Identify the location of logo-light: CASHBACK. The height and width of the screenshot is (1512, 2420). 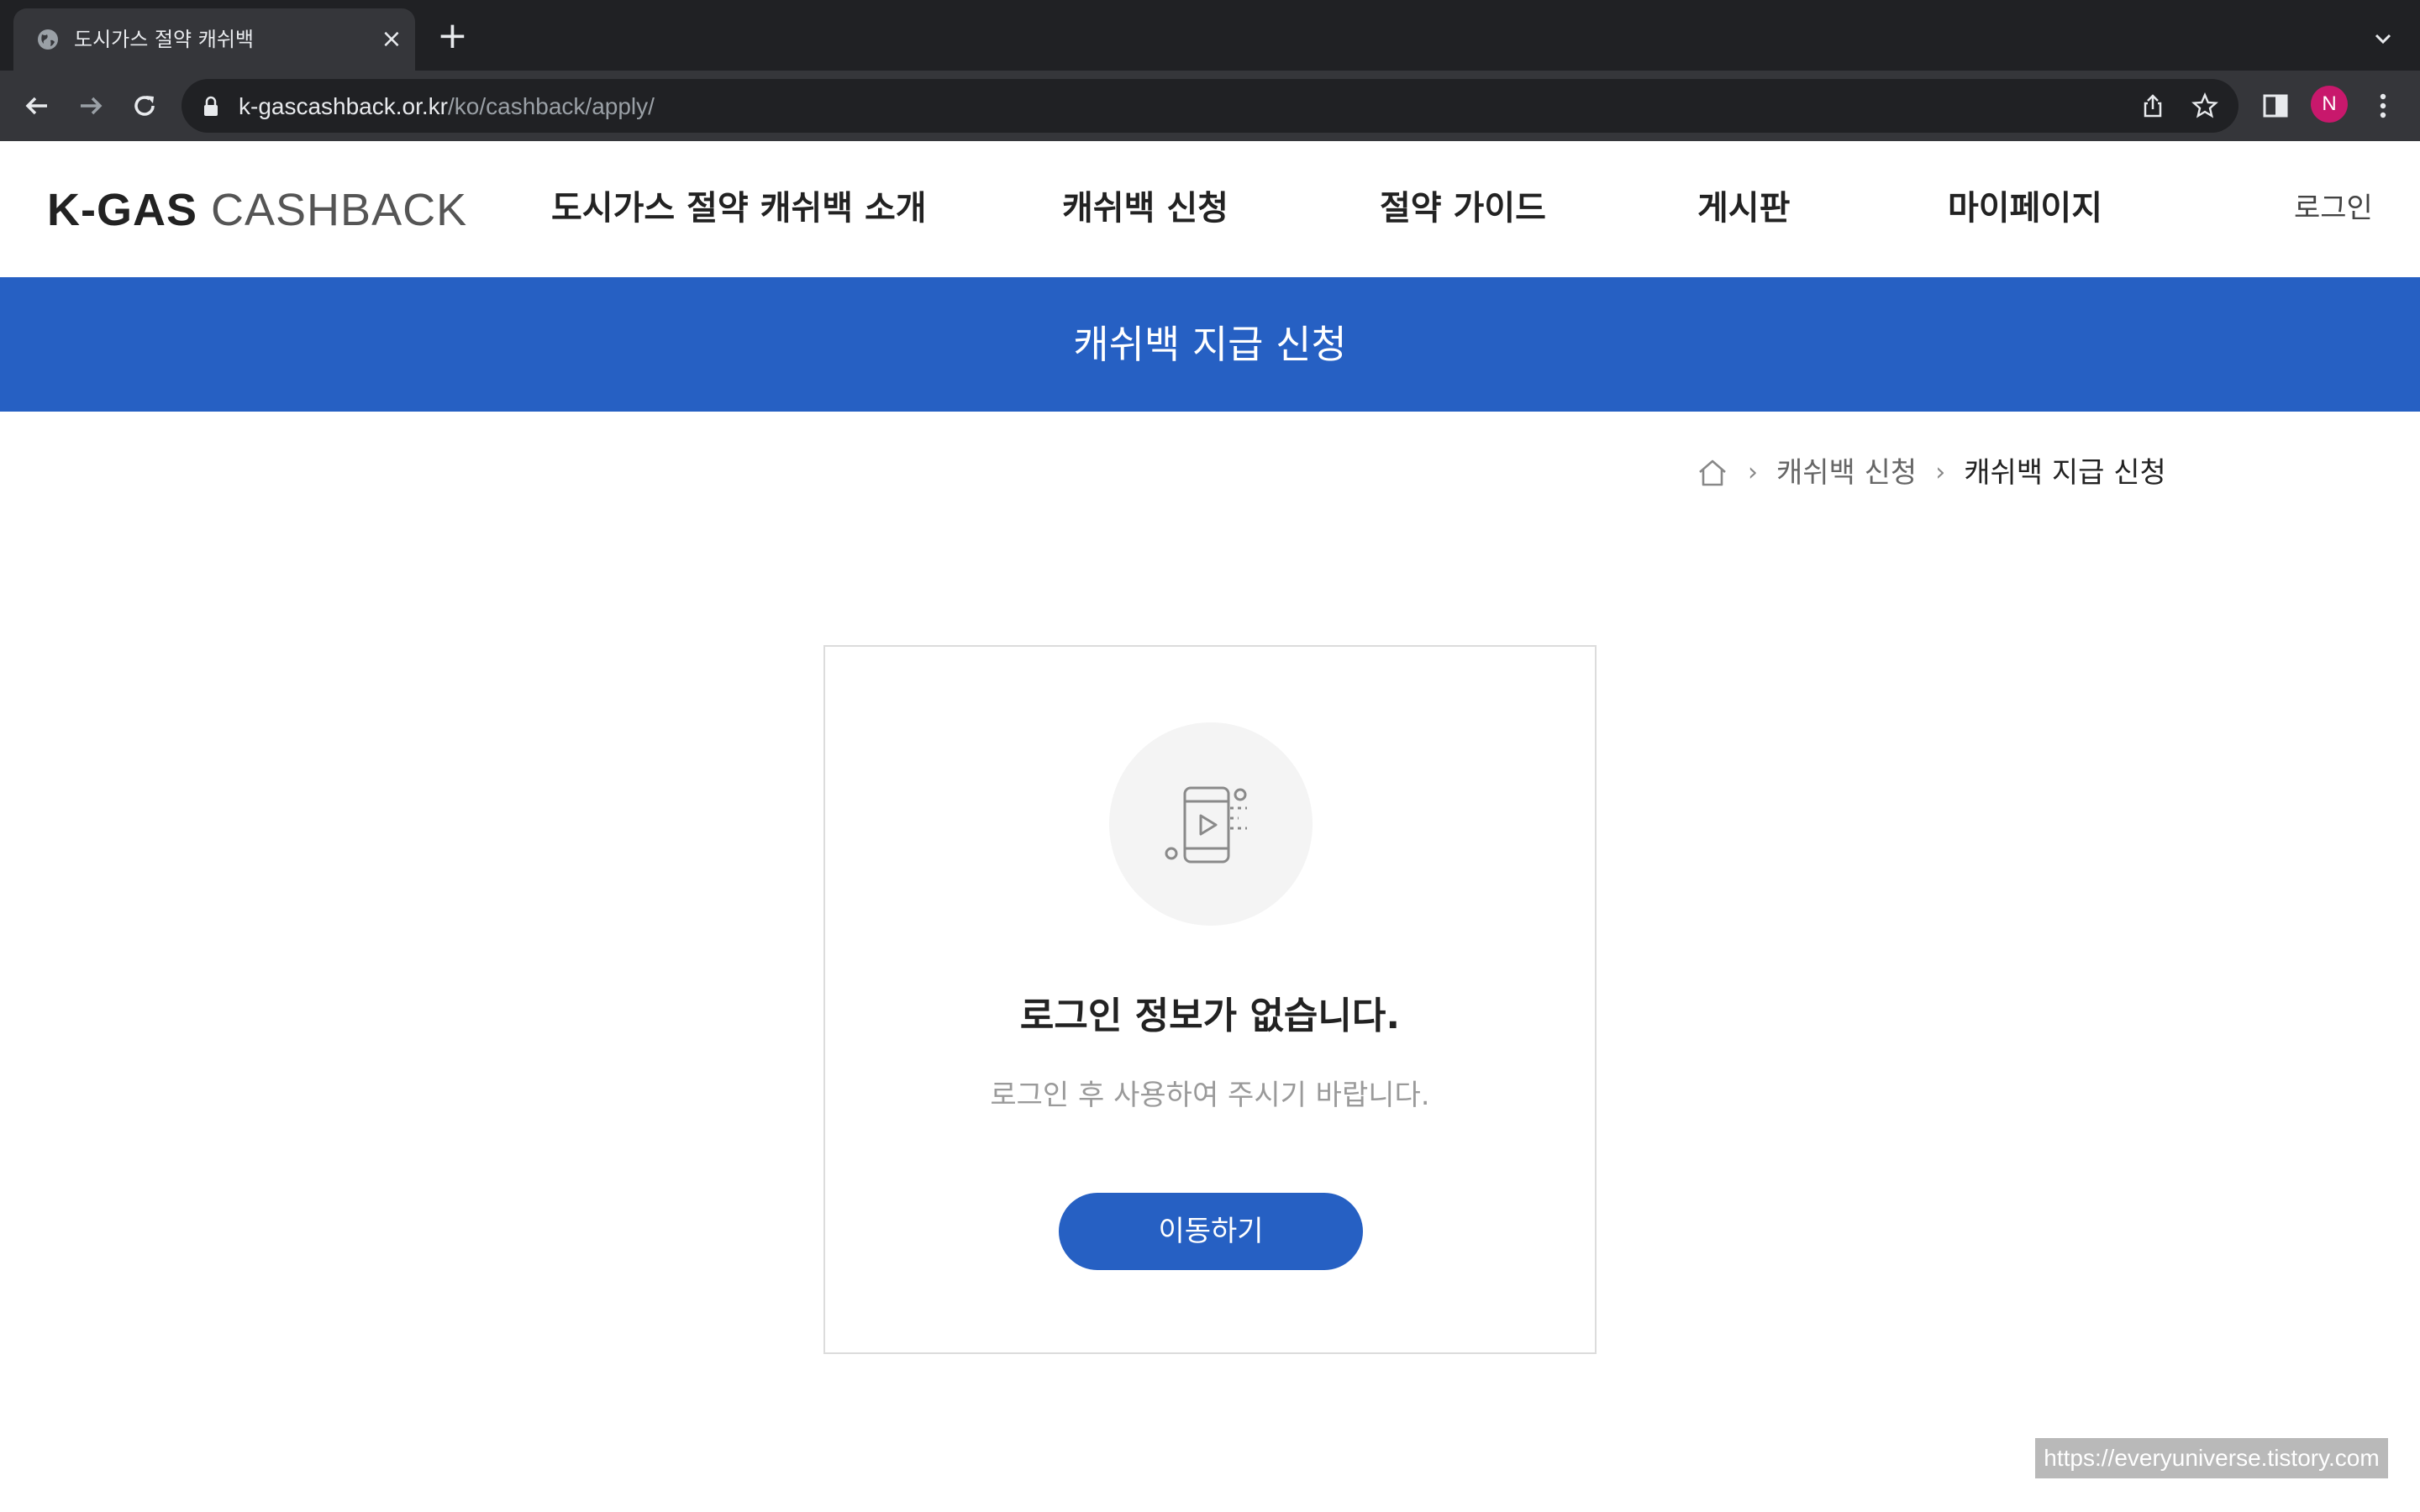
(339, 210).